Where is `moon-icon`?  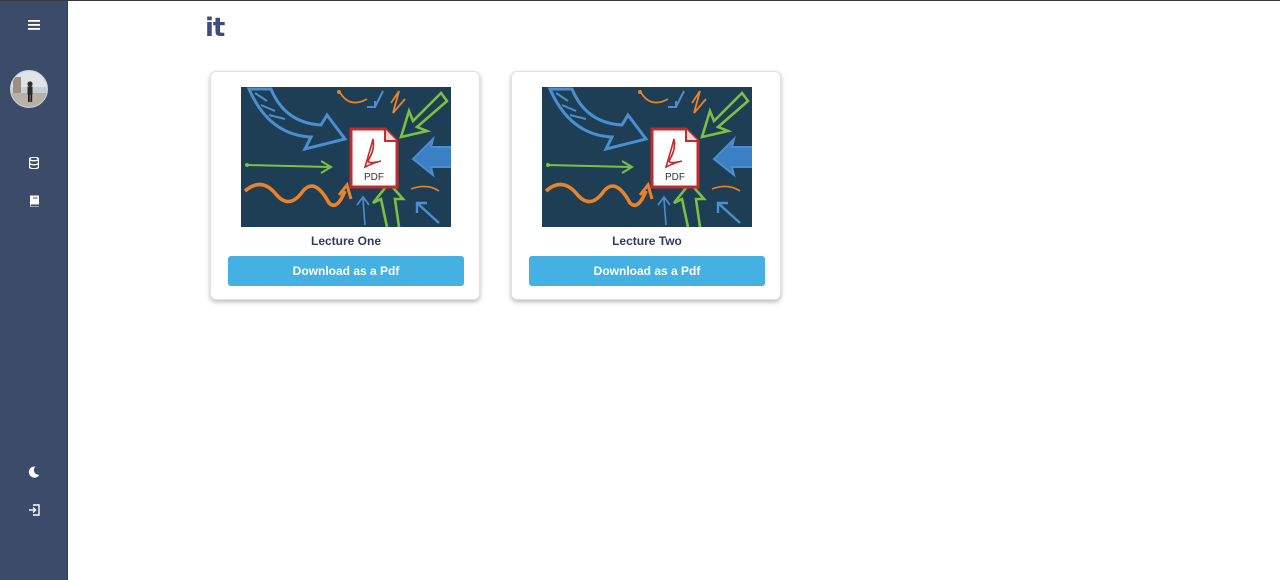 moon-icon is located at coordinates (34, 472).